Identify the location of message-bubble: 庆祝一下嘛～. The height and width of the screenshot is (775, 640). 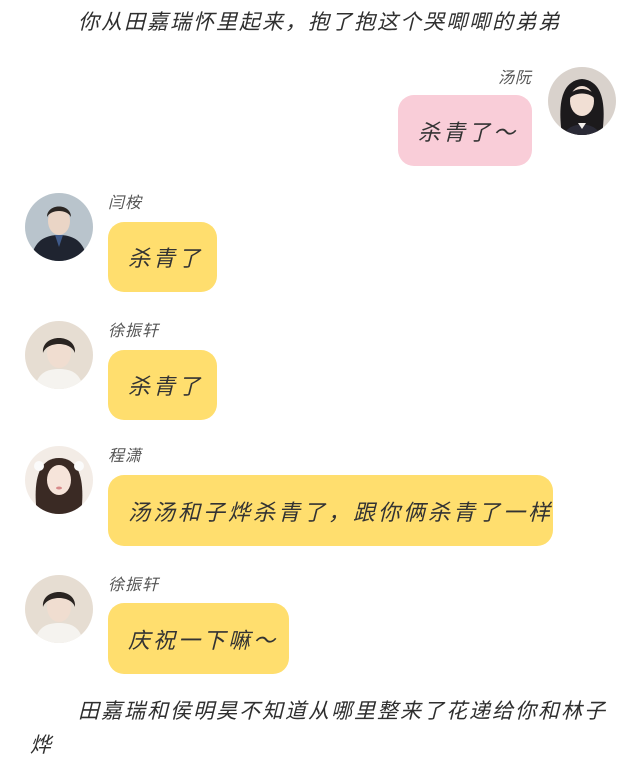
(198, 638).